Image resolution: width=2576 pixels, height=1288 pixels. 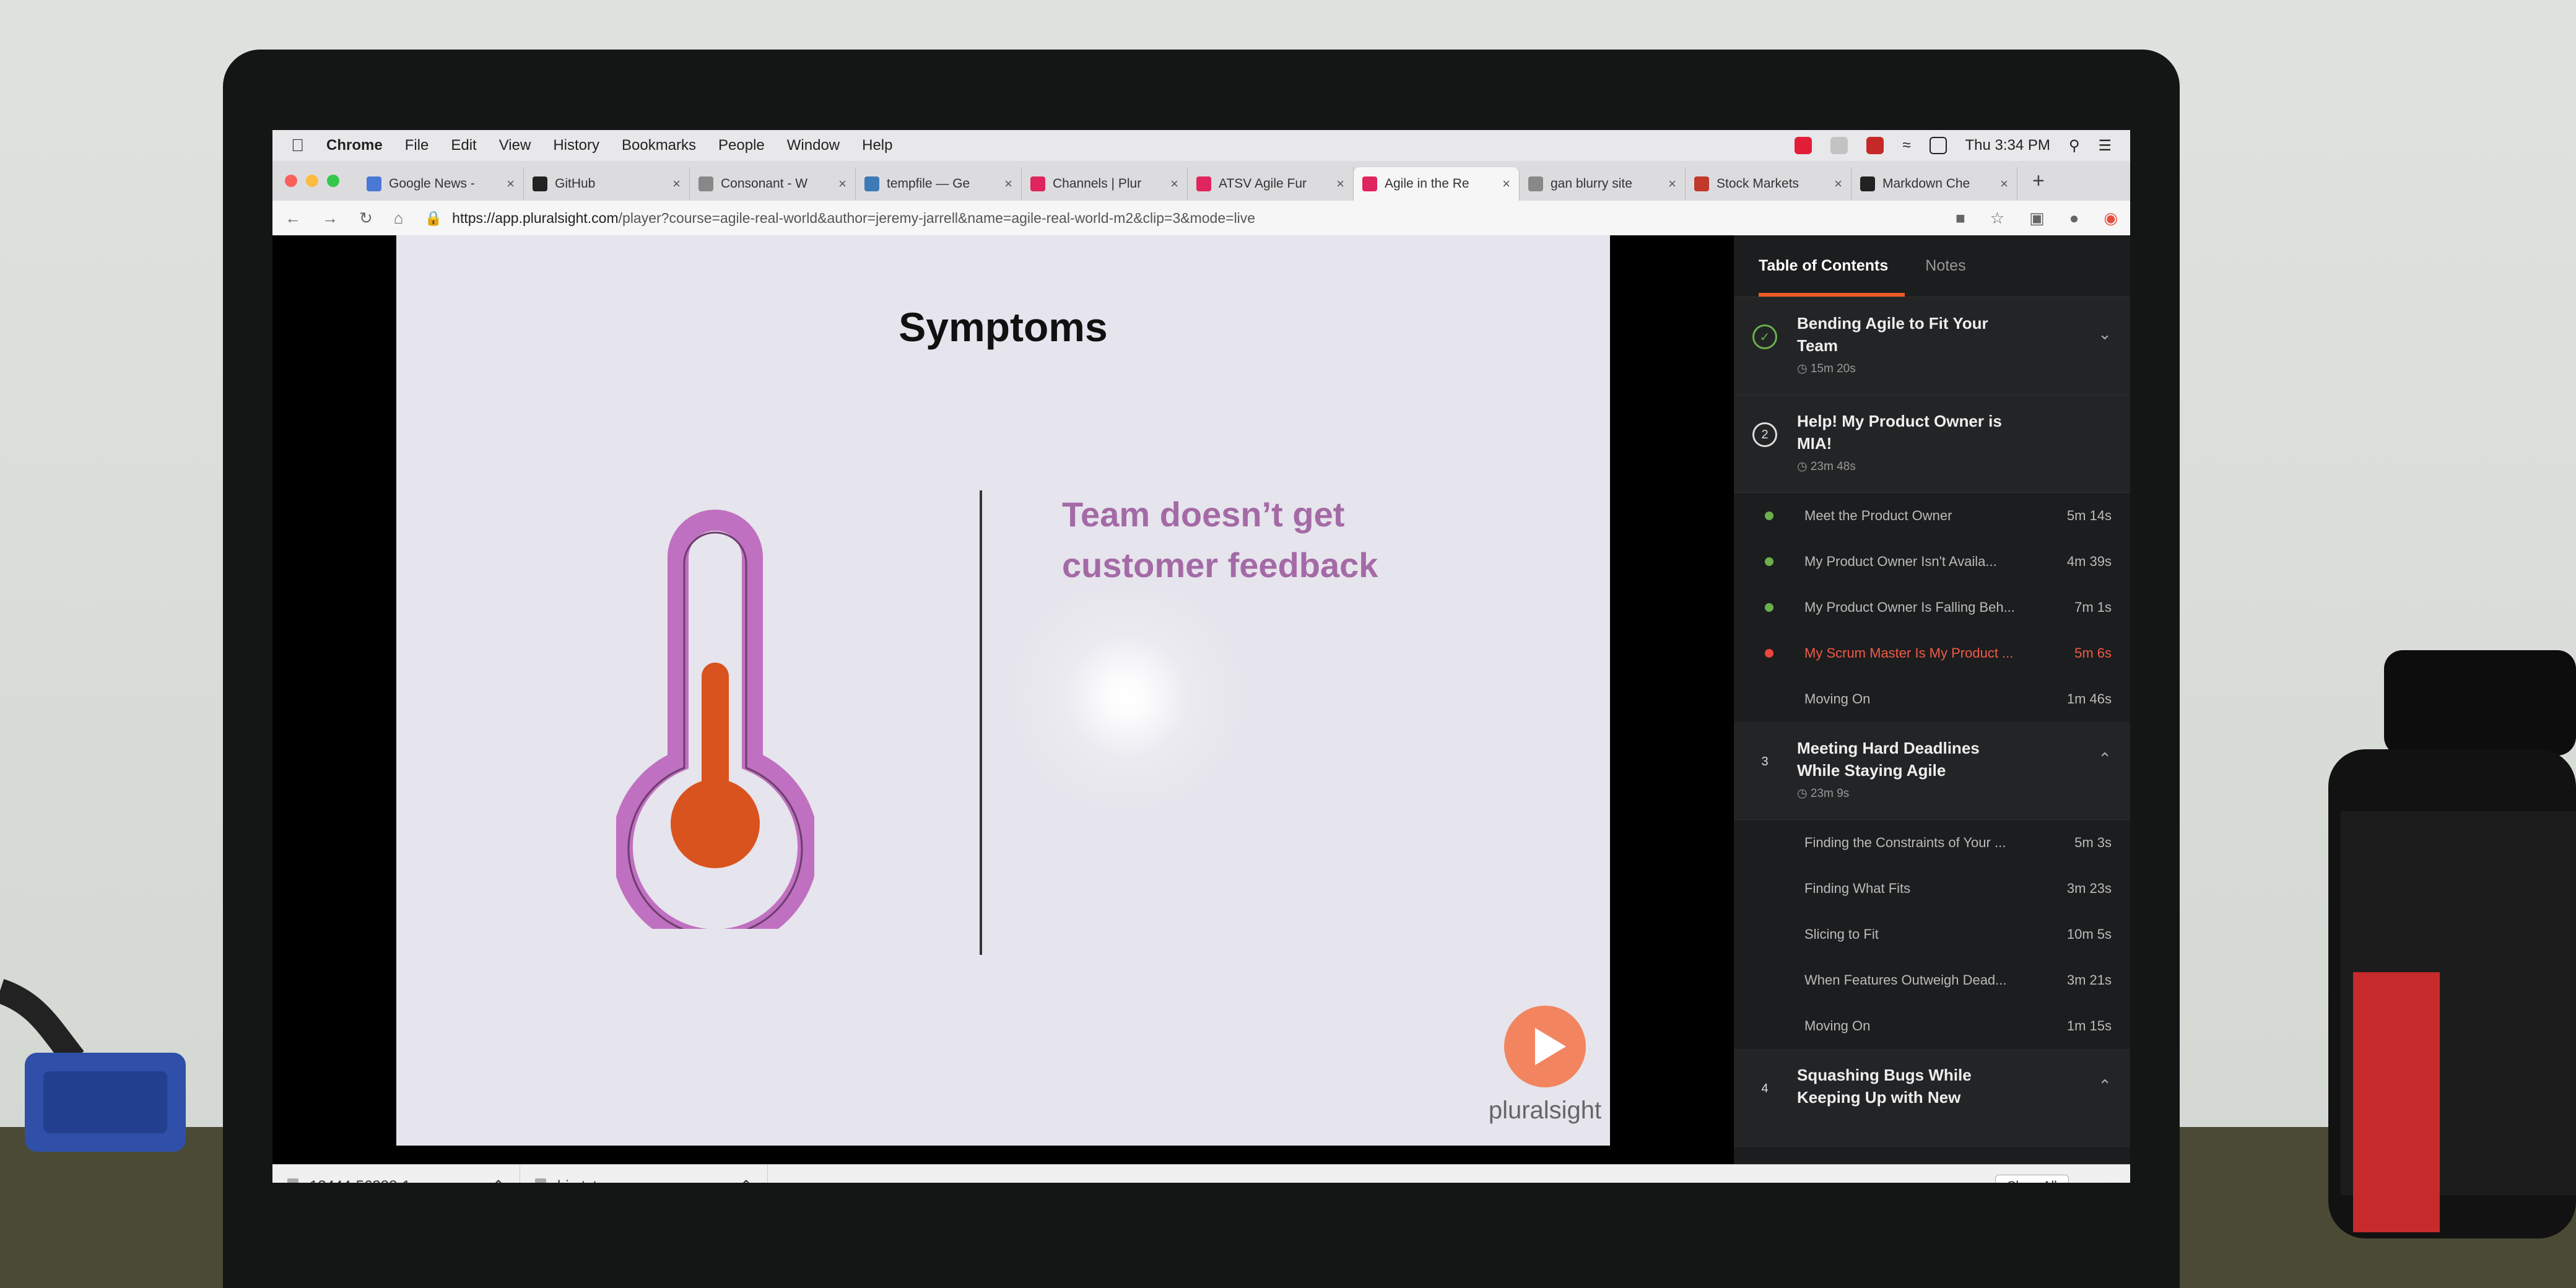 What do you see at coordinates (2111, 218) in the screenshot?
I see `extension-icon-3: ◉` at bounding box center [2111, 218].